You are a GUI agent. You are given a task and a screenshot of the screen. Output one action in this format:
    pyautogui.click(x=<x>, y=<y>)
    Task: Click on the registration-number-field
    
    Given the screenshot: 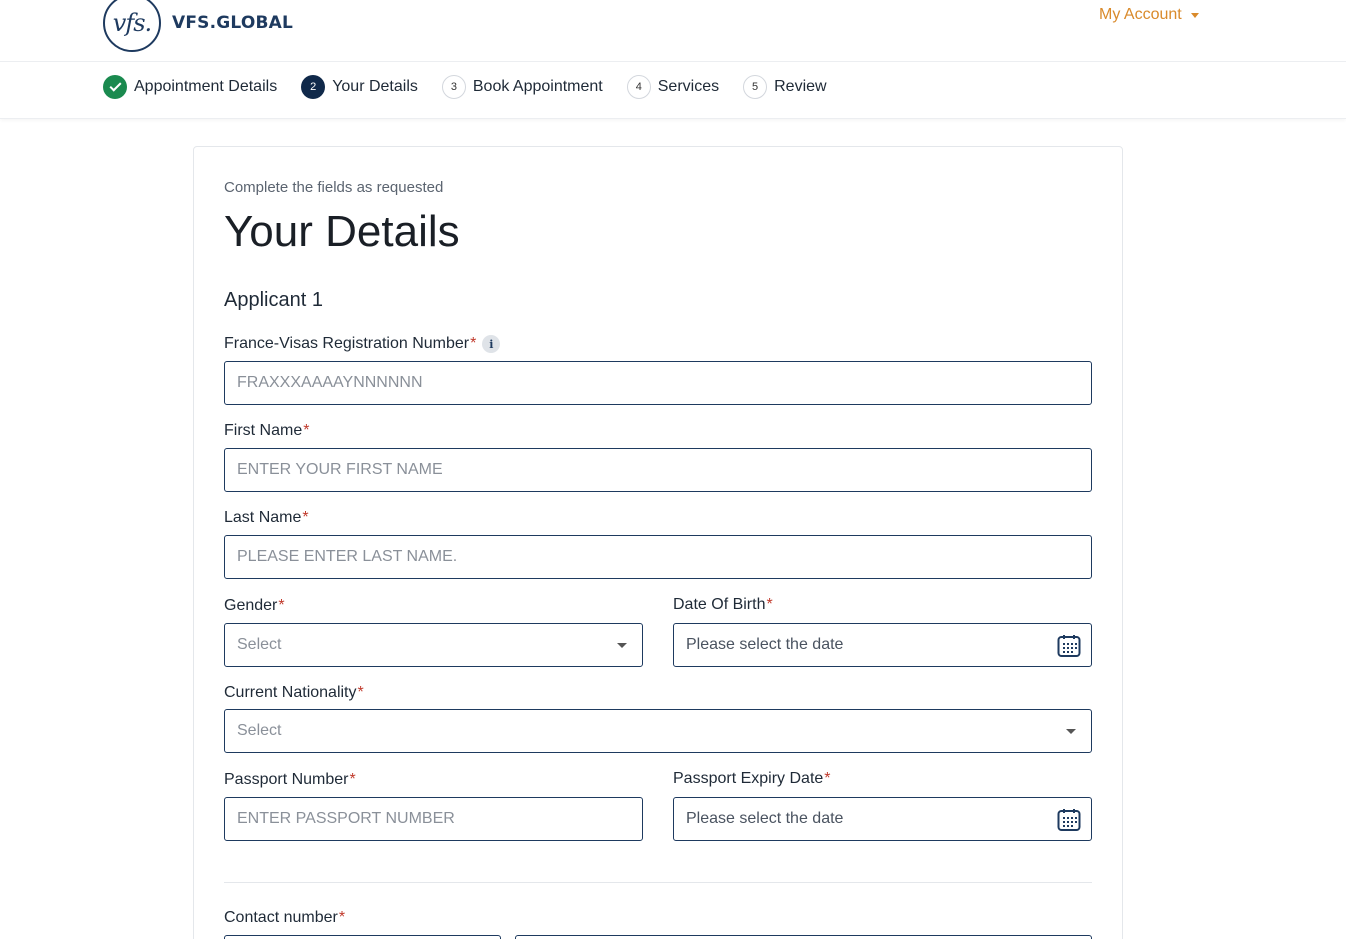 What is the action you would take?
    pyautogui.click(x=658, y=383)
    